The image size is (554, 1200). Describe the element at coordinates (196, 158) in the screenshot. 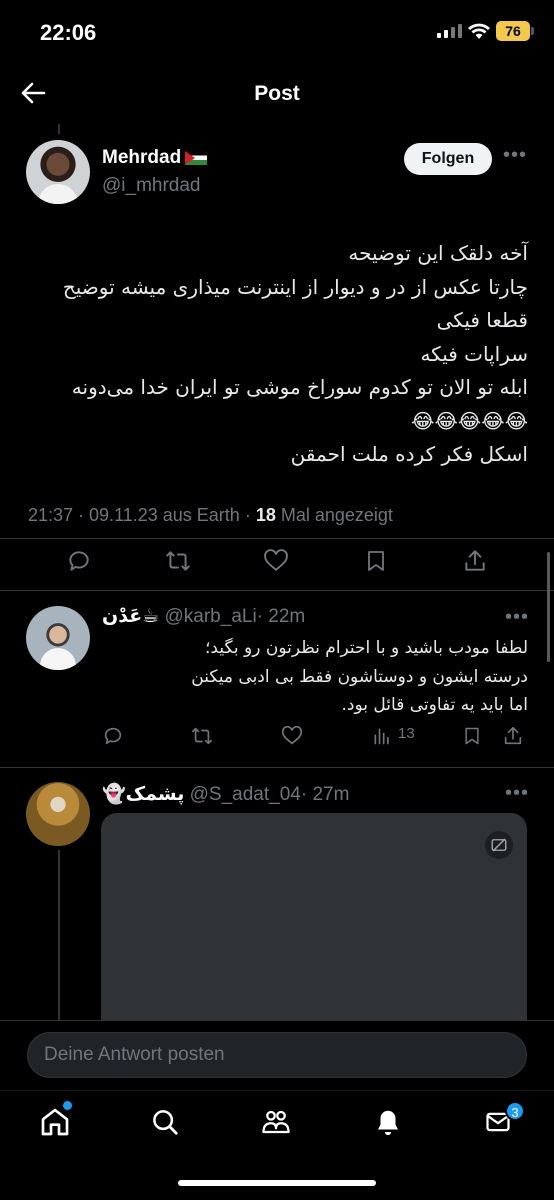

I see `palestine-flag-icon` at that location.